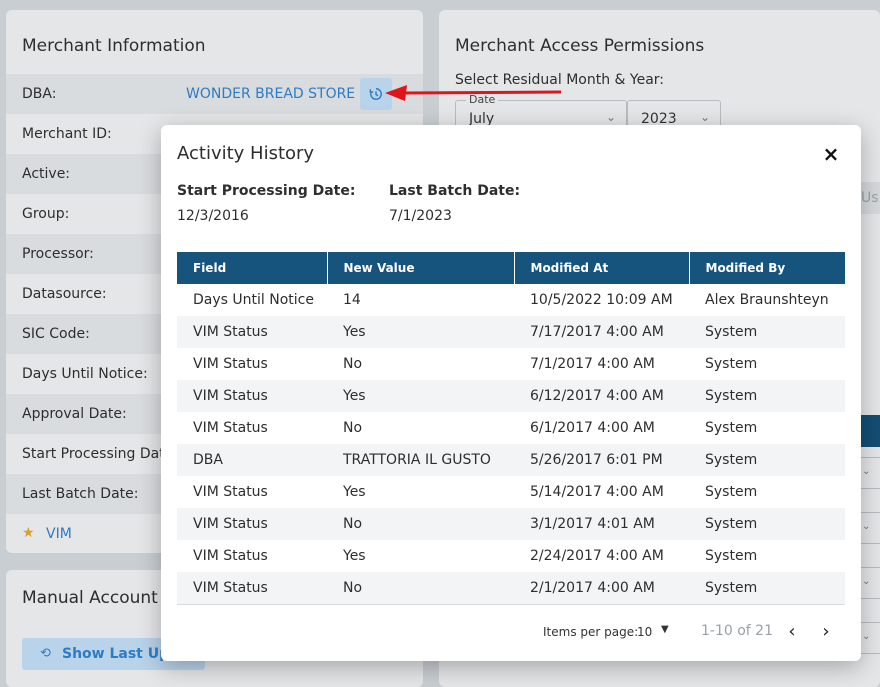 Image resolution: width=880 pixels, height=687 pixels. Describe the element at coordinates (597, 492) in the screenshot. I see `cell-modified-at: 5/14/2017 4:00 AM` at that location.